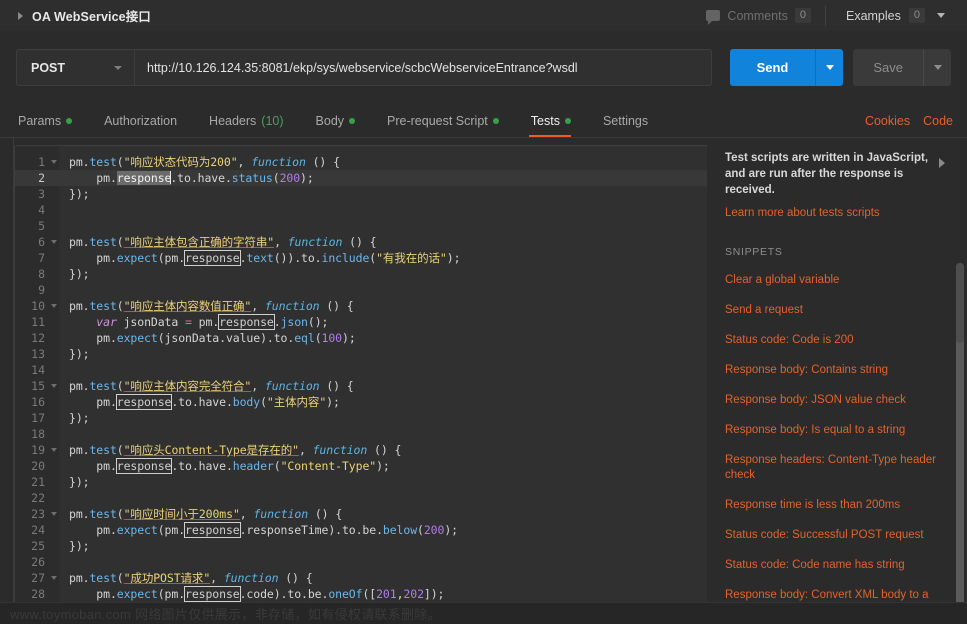  What do you see at coordinates (38, 594) in the screenshot?
I see `line-number: 28` at bounding box center [38, 594].